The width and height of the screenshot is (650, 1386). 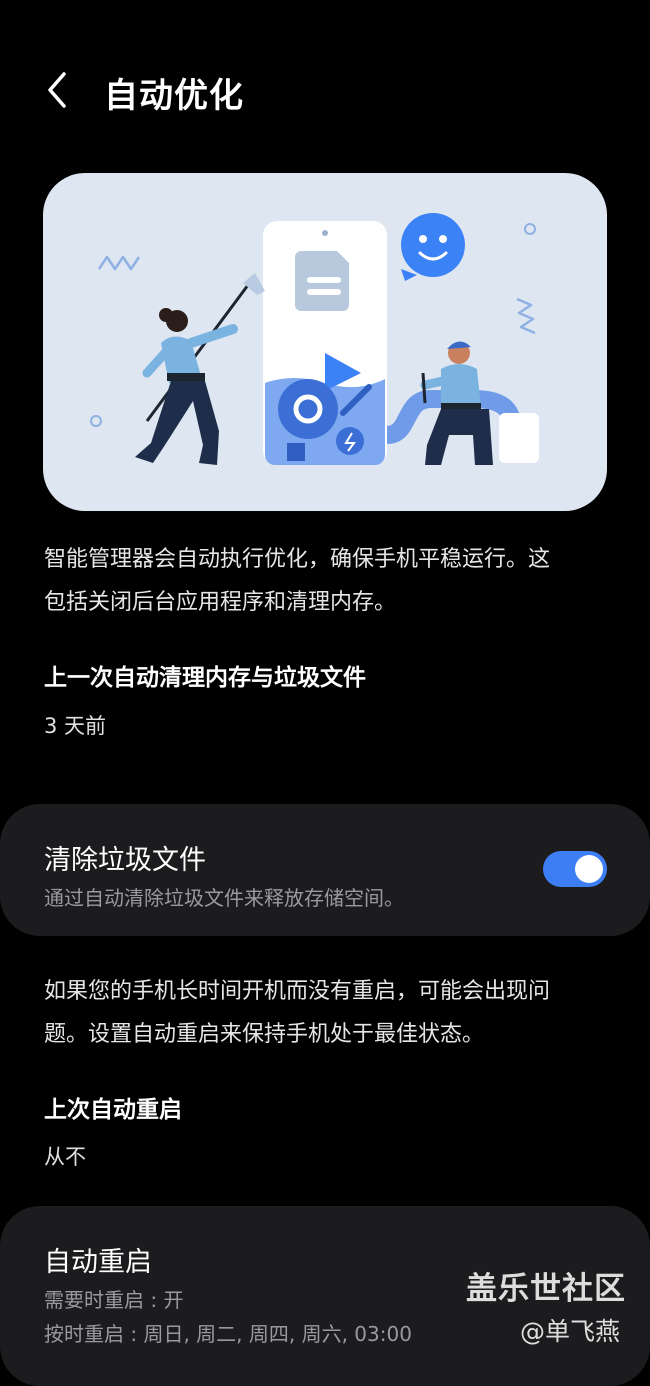 What do you see at coordinates (297, 559) in the screenshot?
I see `optimize-description-line1: 智能管理器会自动执行优化，确保手机平稳运行。这` at bounding box center [297, 559].